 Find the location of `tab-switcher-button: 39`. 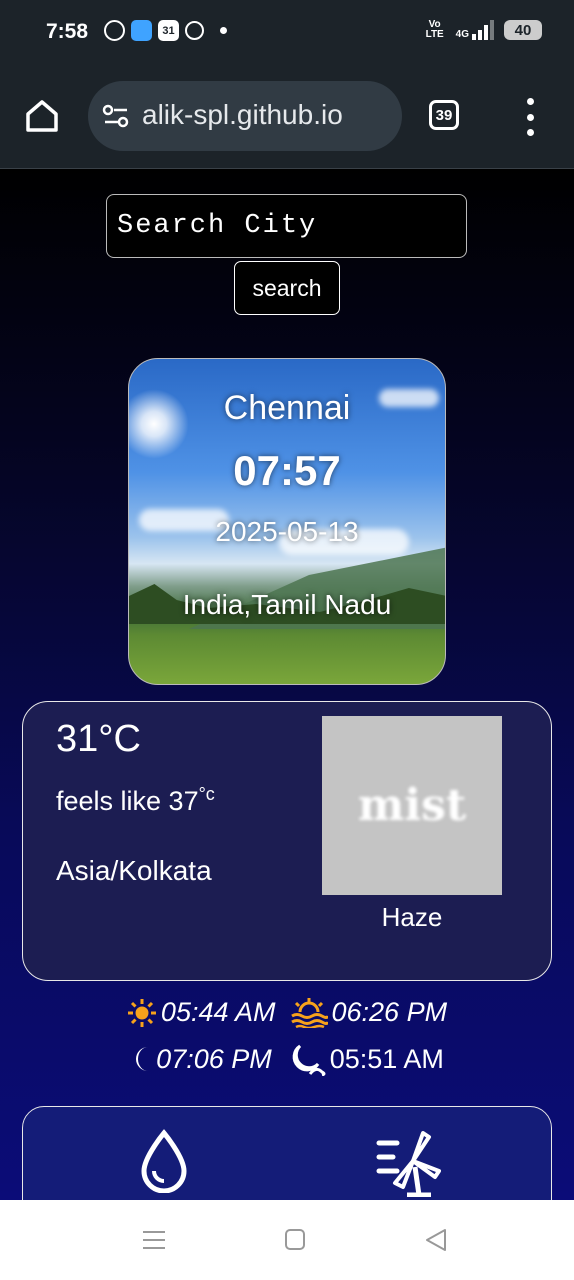

tab-switcher-button: 39 is located at coordinates (444, 115).